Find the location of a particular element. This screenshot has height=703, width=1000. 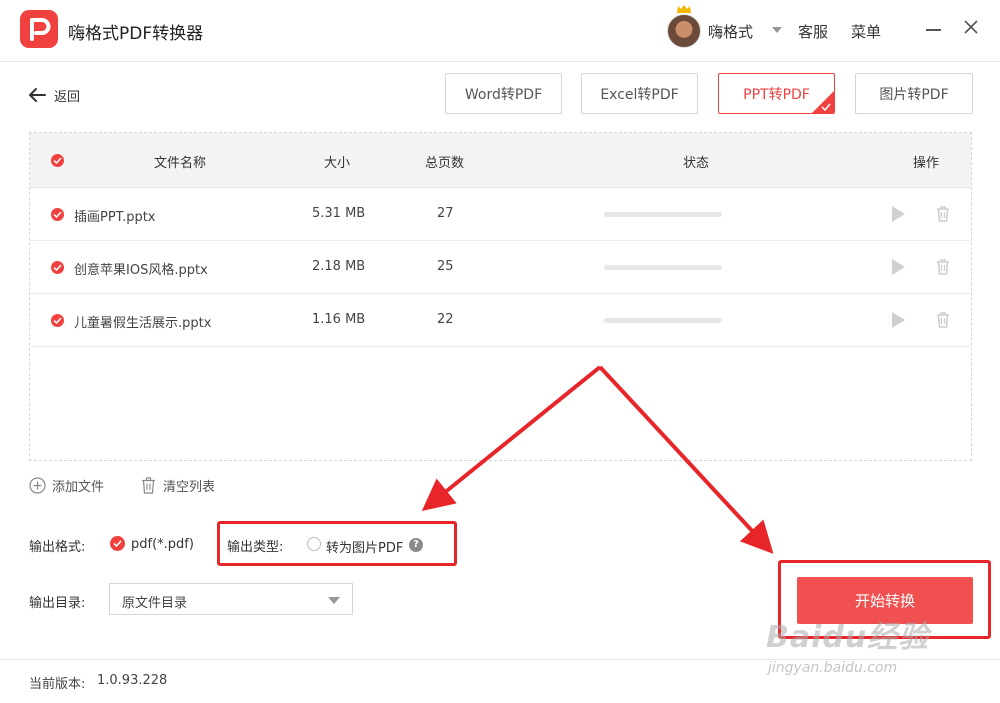

file-pages: 22 is located at coordinates (445, 319).